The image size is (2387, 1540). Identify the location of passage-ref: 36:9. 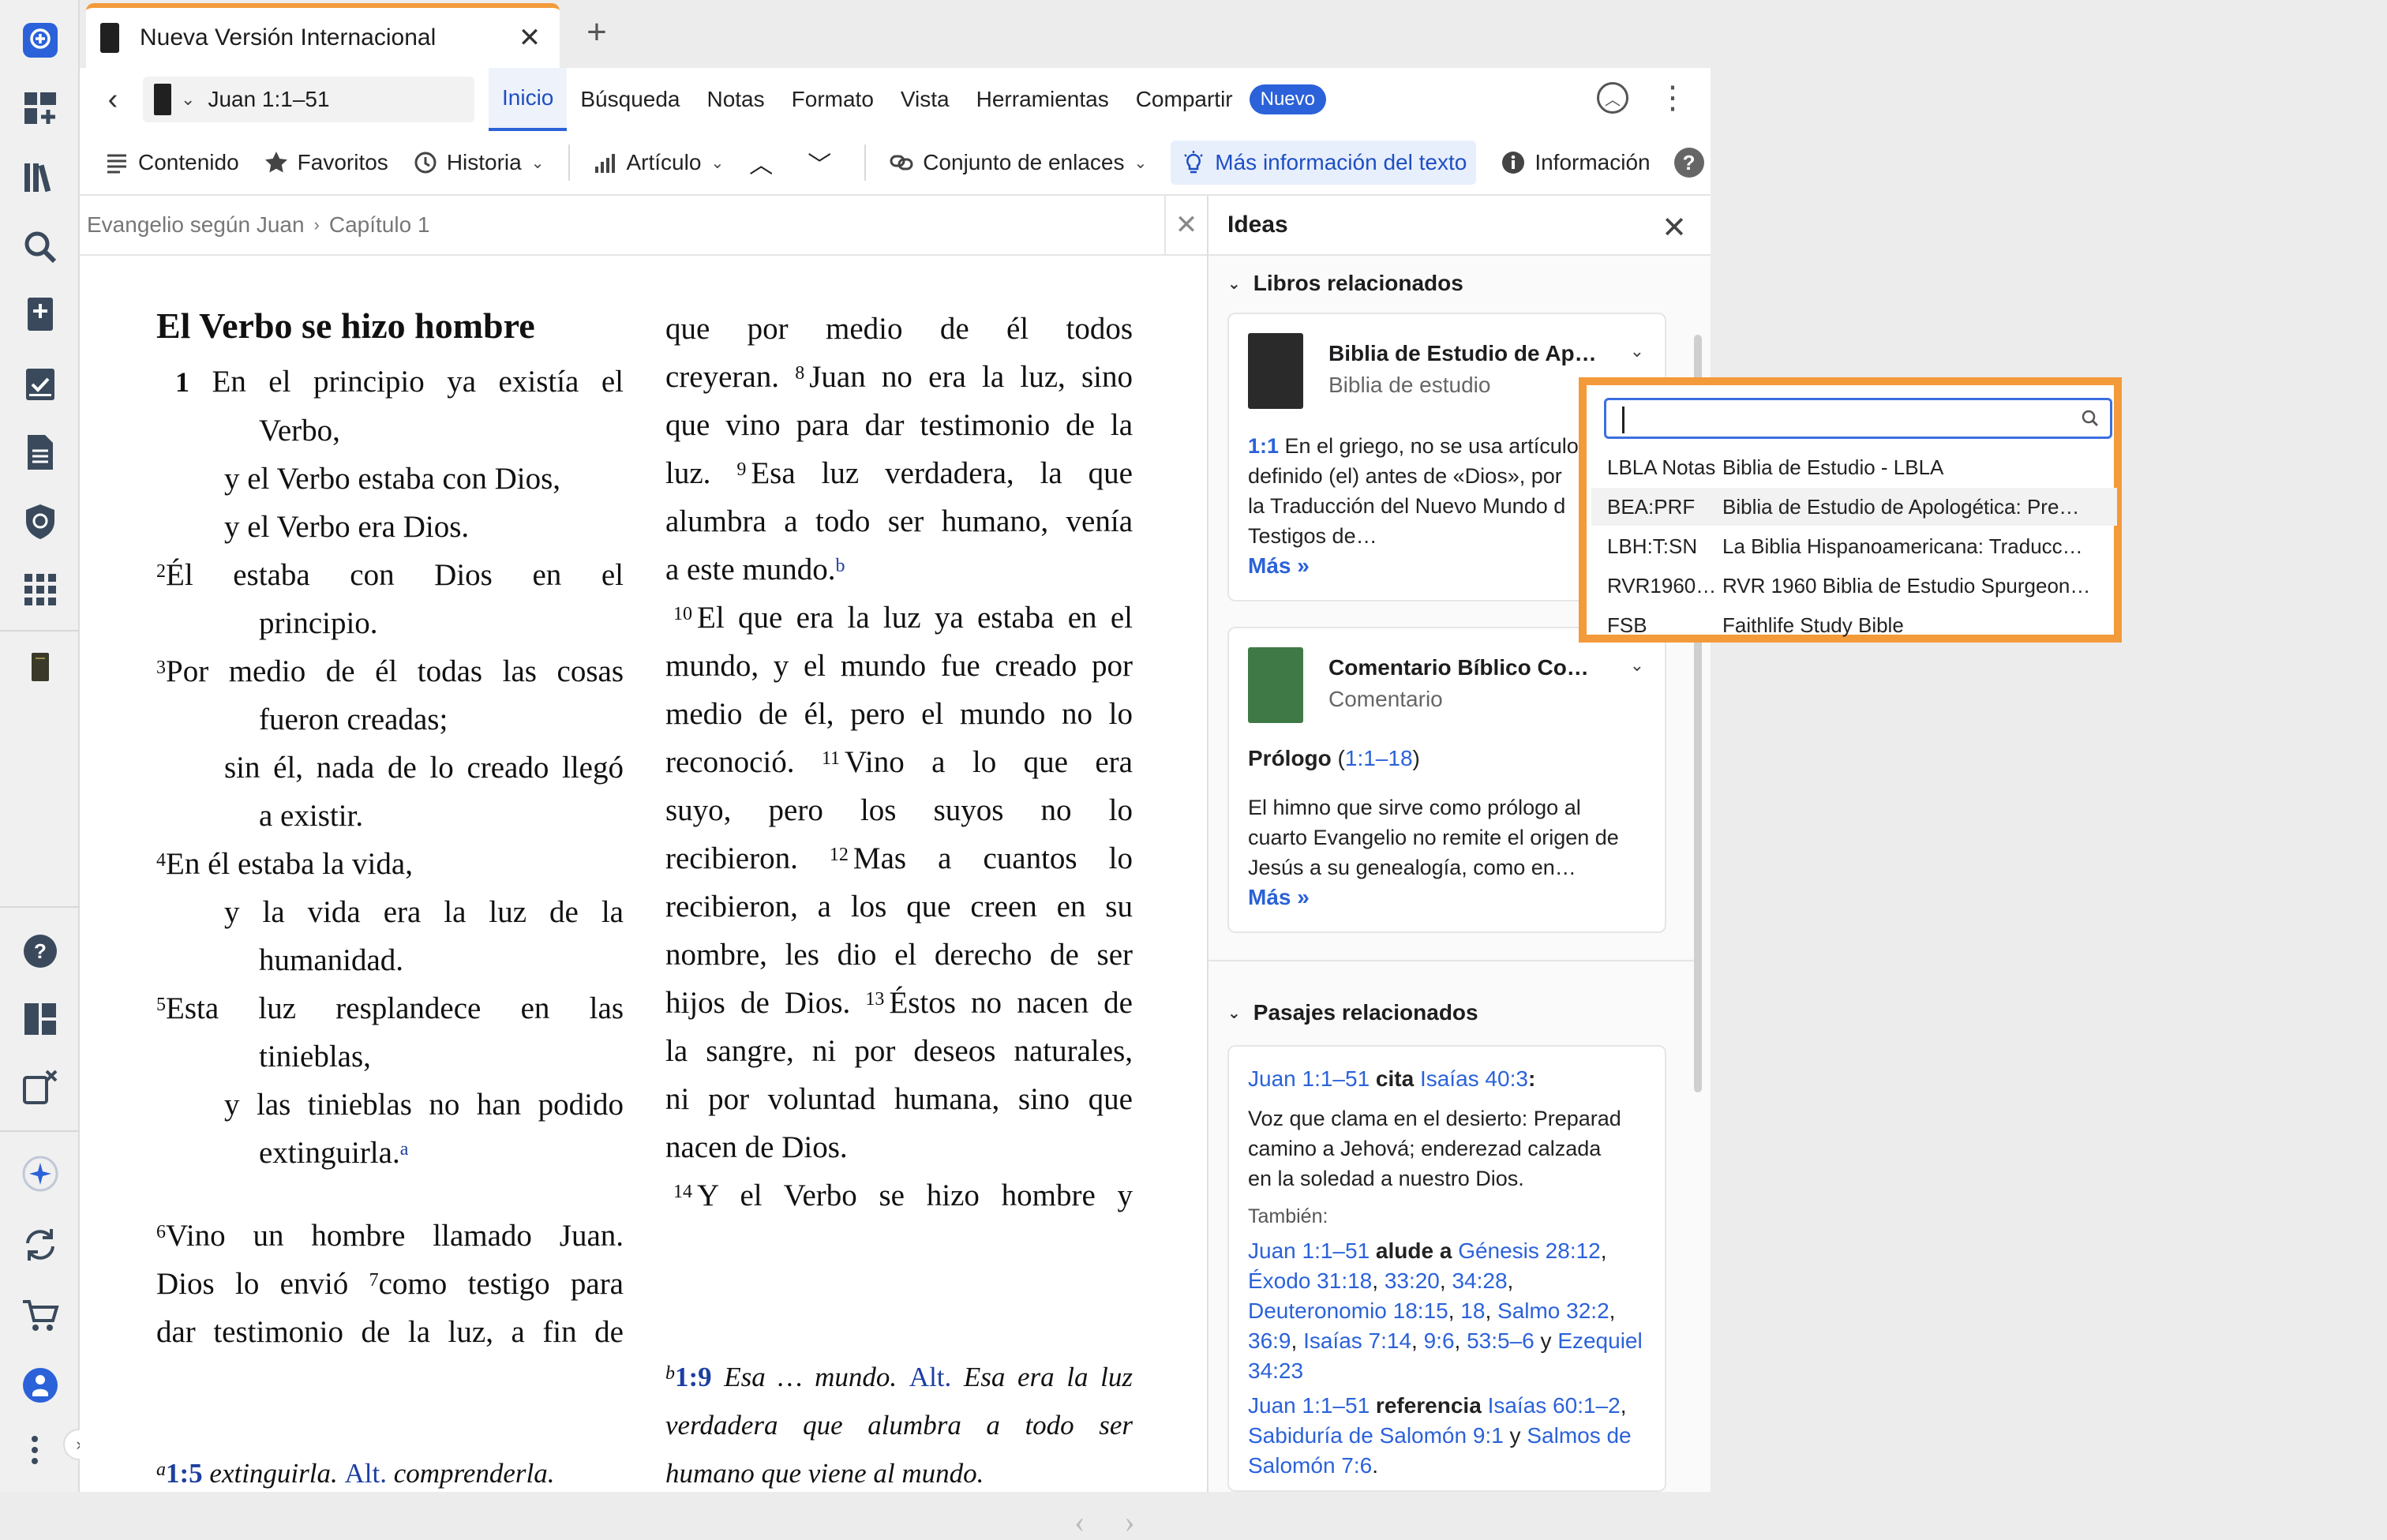
(1269, 1341).